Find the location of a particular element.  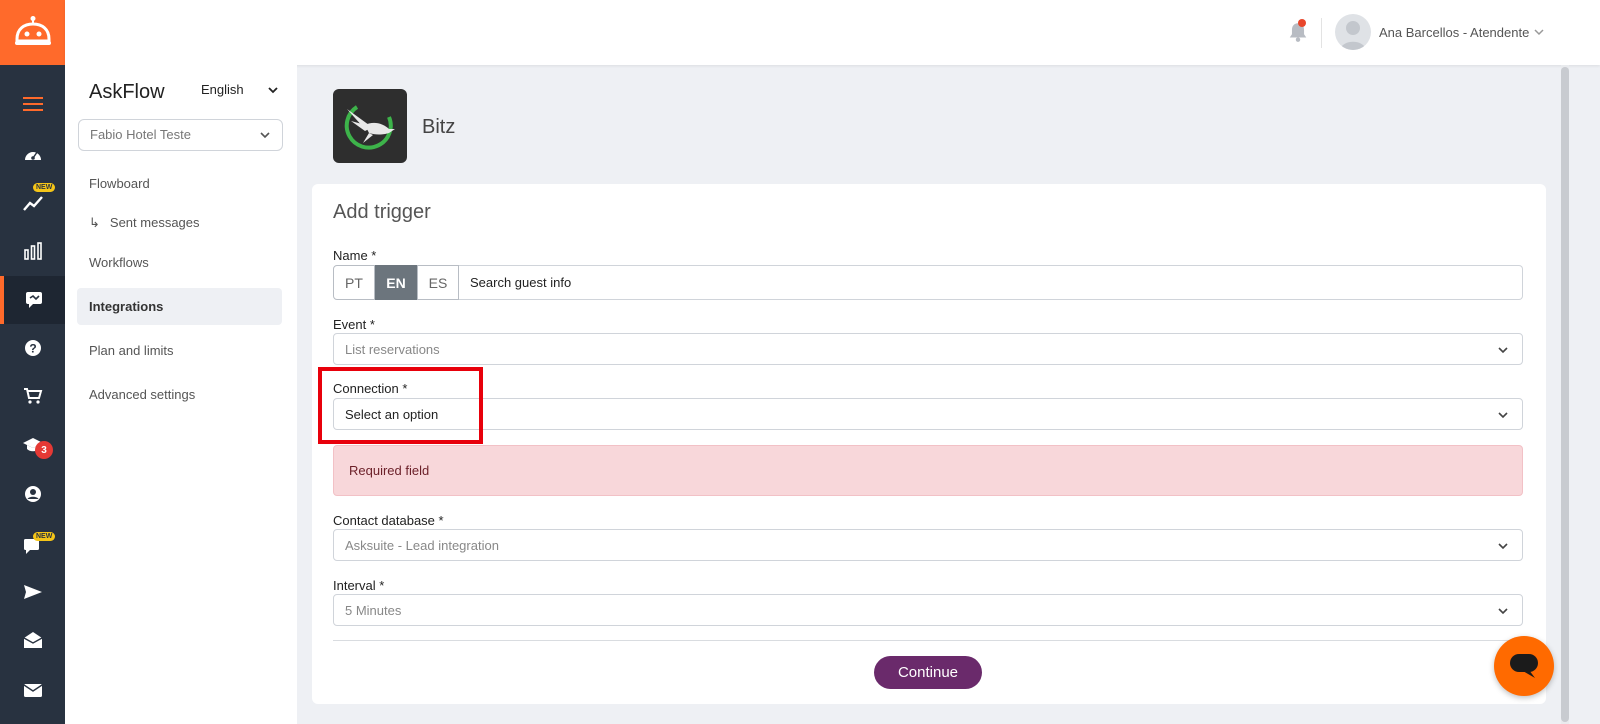

help-icon: ? is located at coordinates (32, 348).